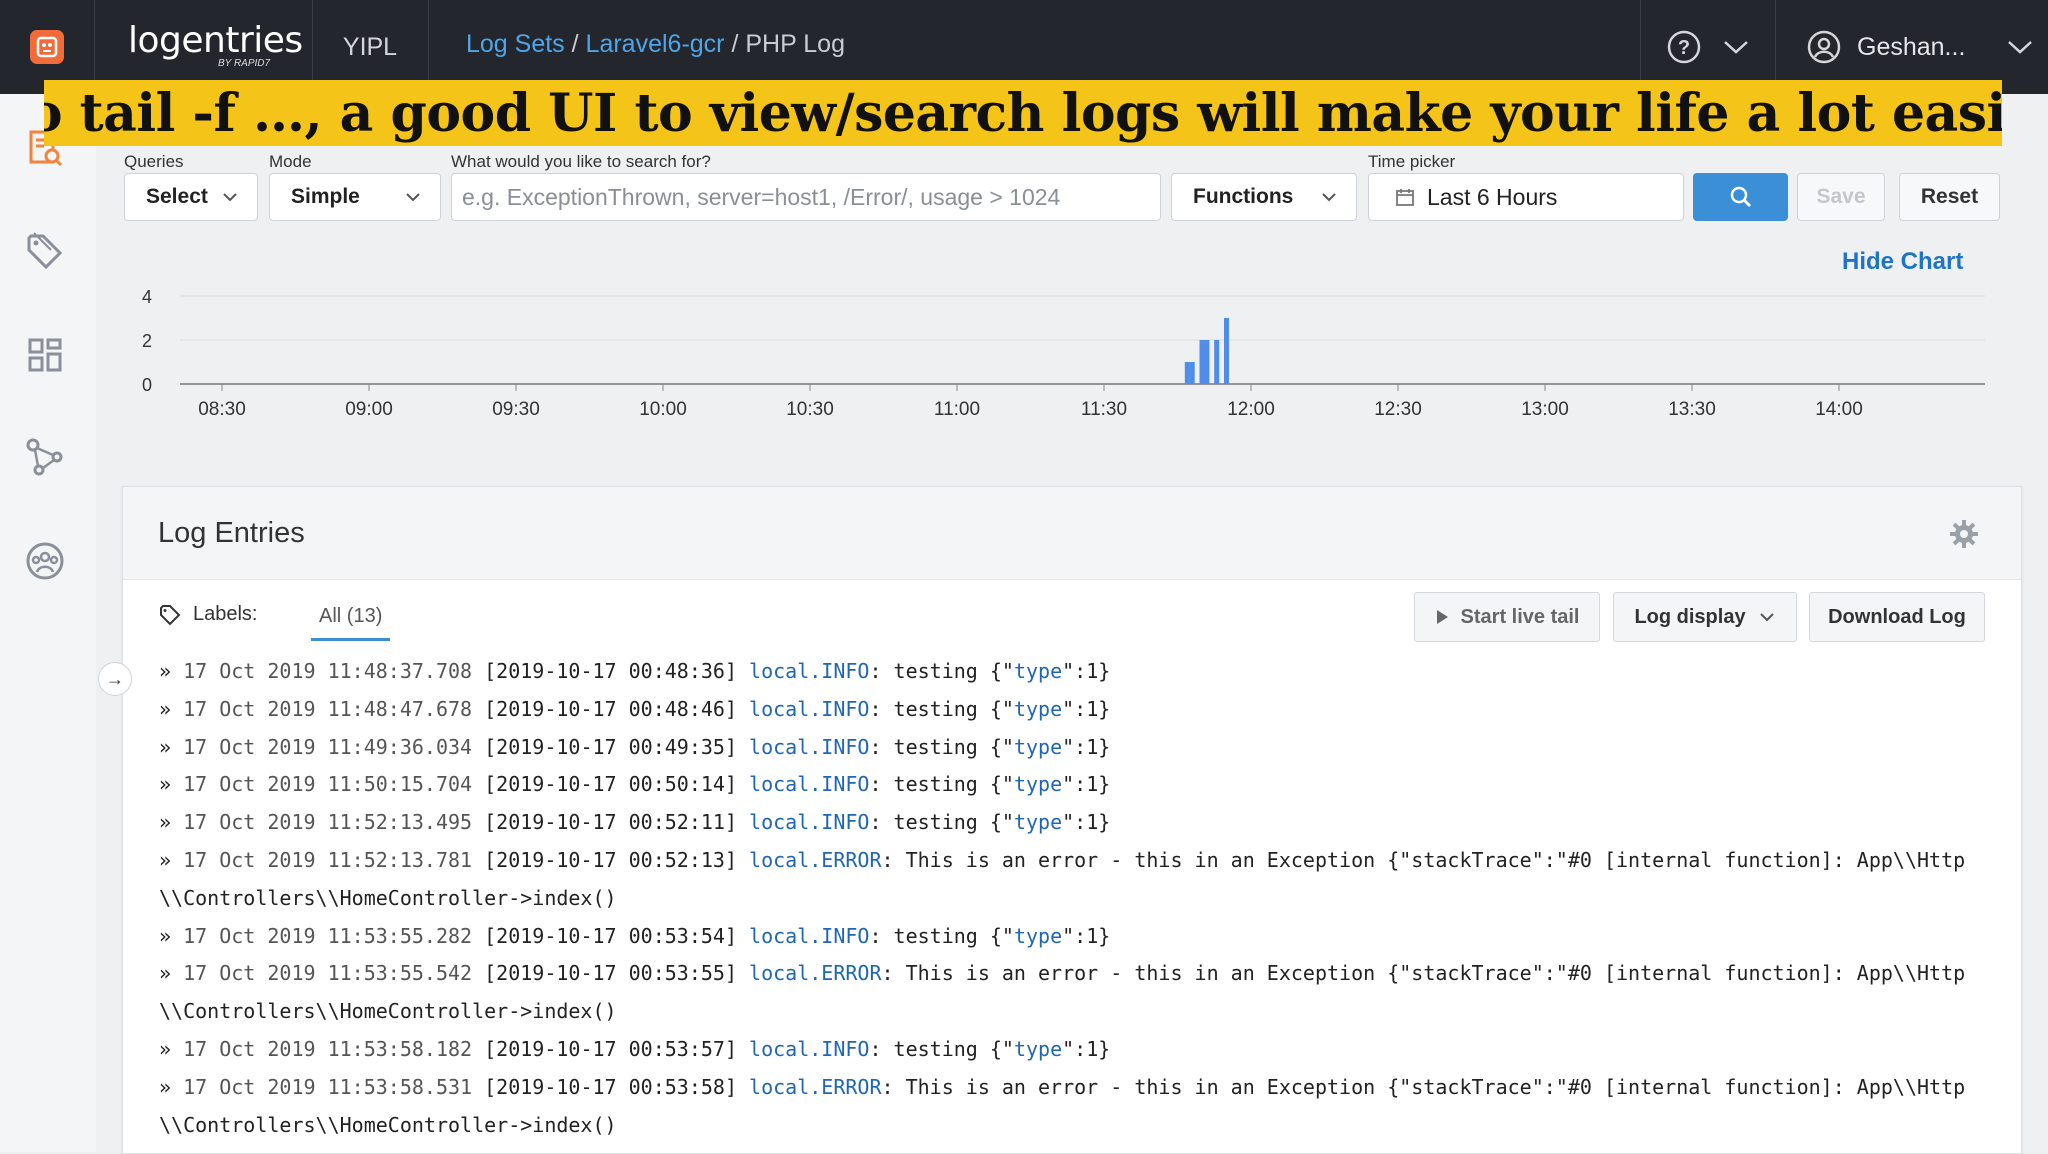  I want to click on log-timestamp: 17 Oct 2019 11:53:58.531, so click(334, 1086).